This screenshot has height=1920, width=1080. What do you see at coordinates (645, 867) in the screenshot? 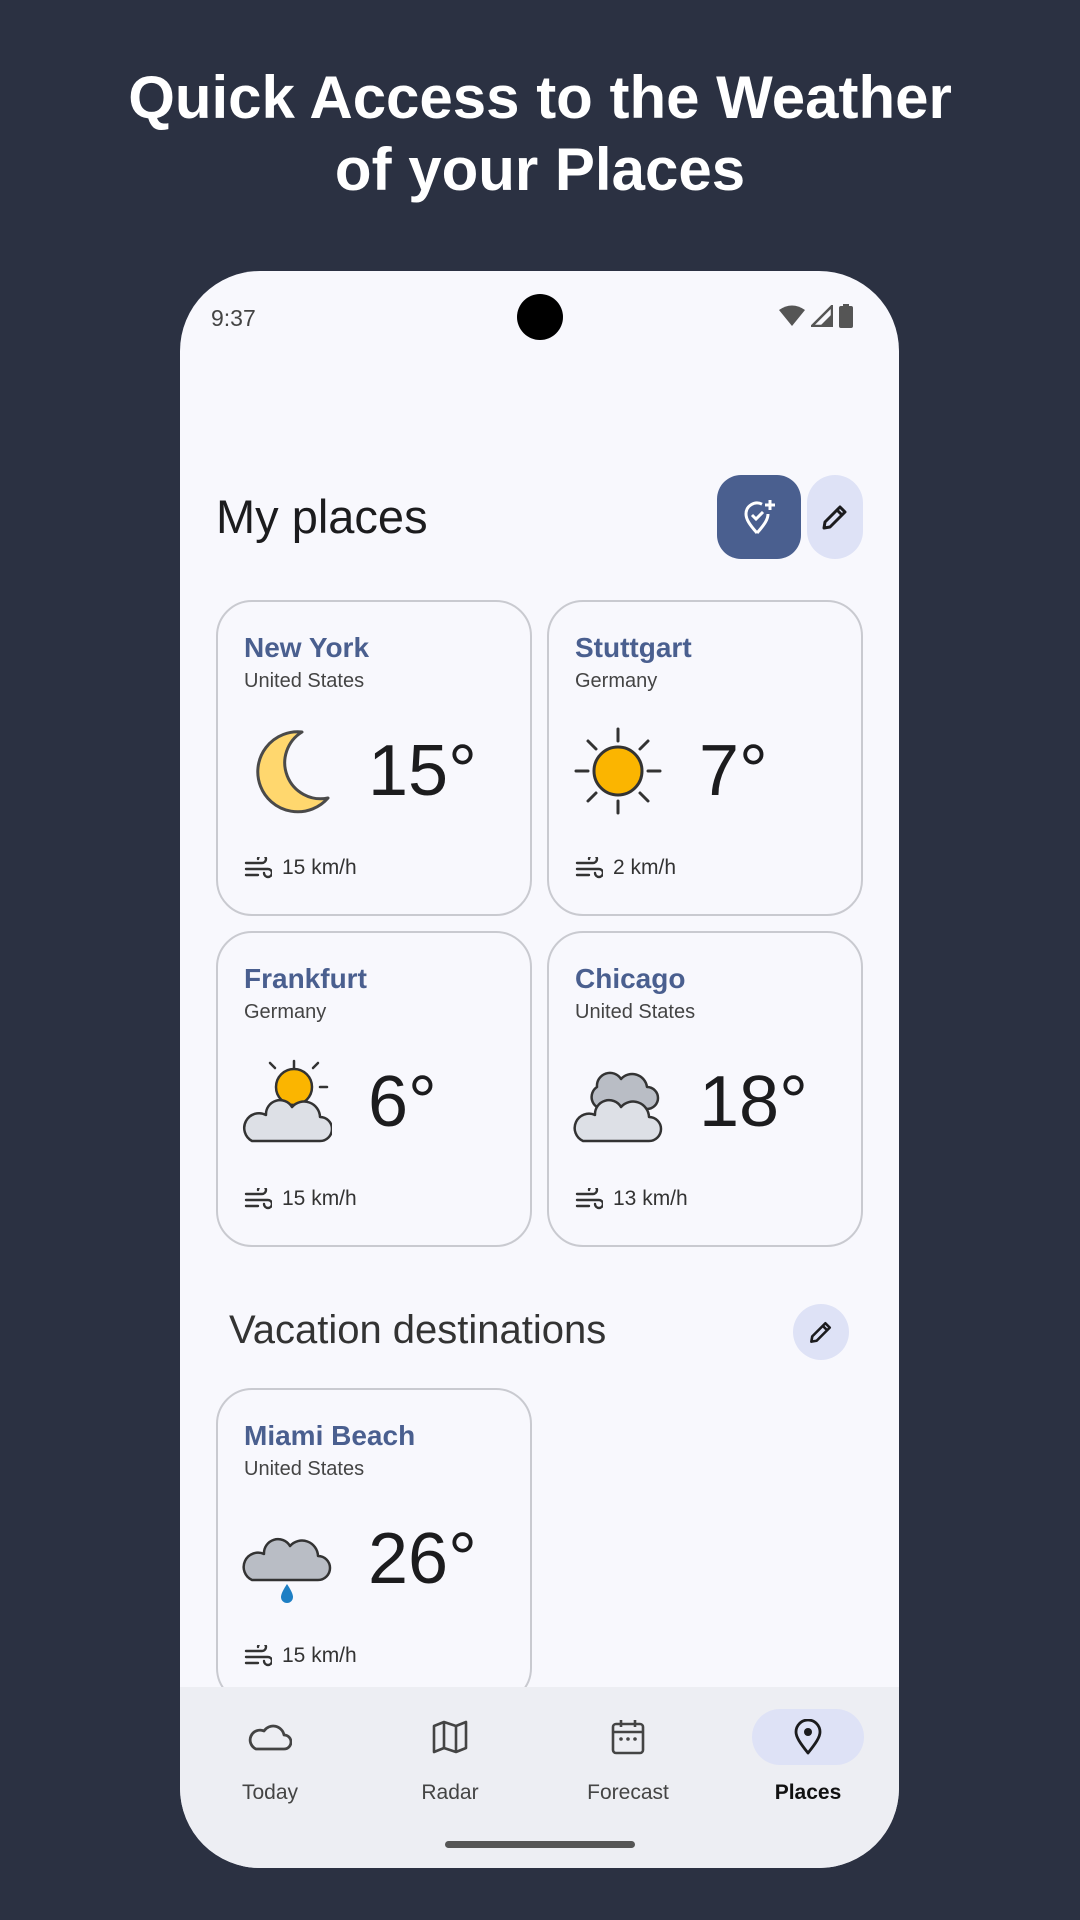
I see `wind-speed-value: 2 km/h` at bounding box center [645, 867].